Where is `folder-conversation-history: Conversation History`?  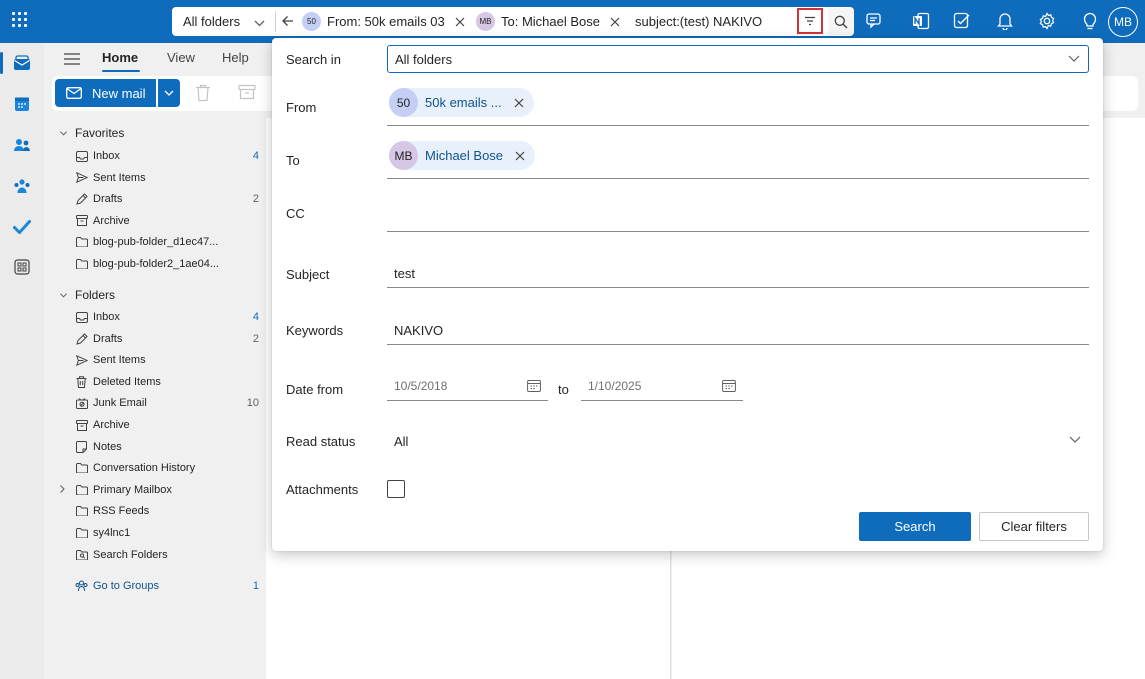 folder-conversation-history: Conversation History is located at coordinates (155, 468).